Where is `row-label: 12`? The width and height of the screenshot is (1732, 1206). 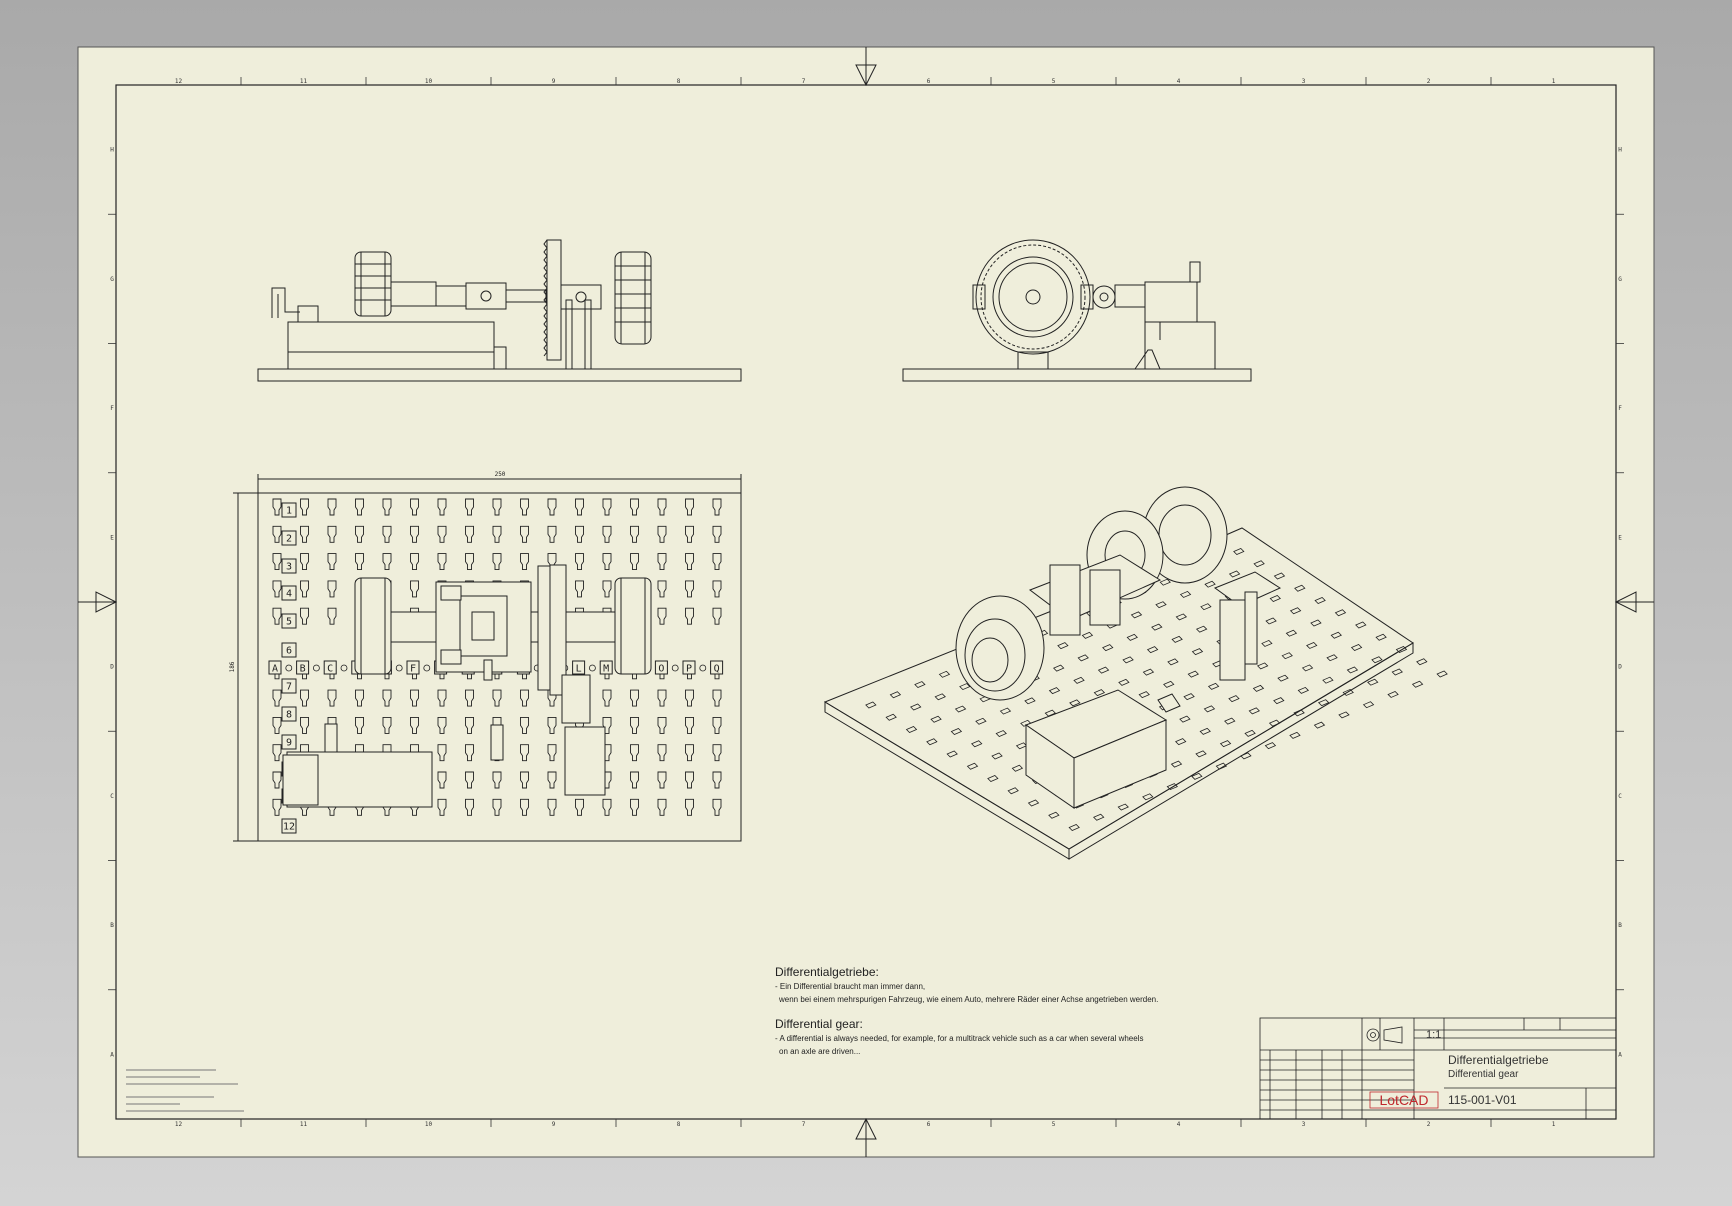
row-label: 12 is located at coordinates (289, 827).